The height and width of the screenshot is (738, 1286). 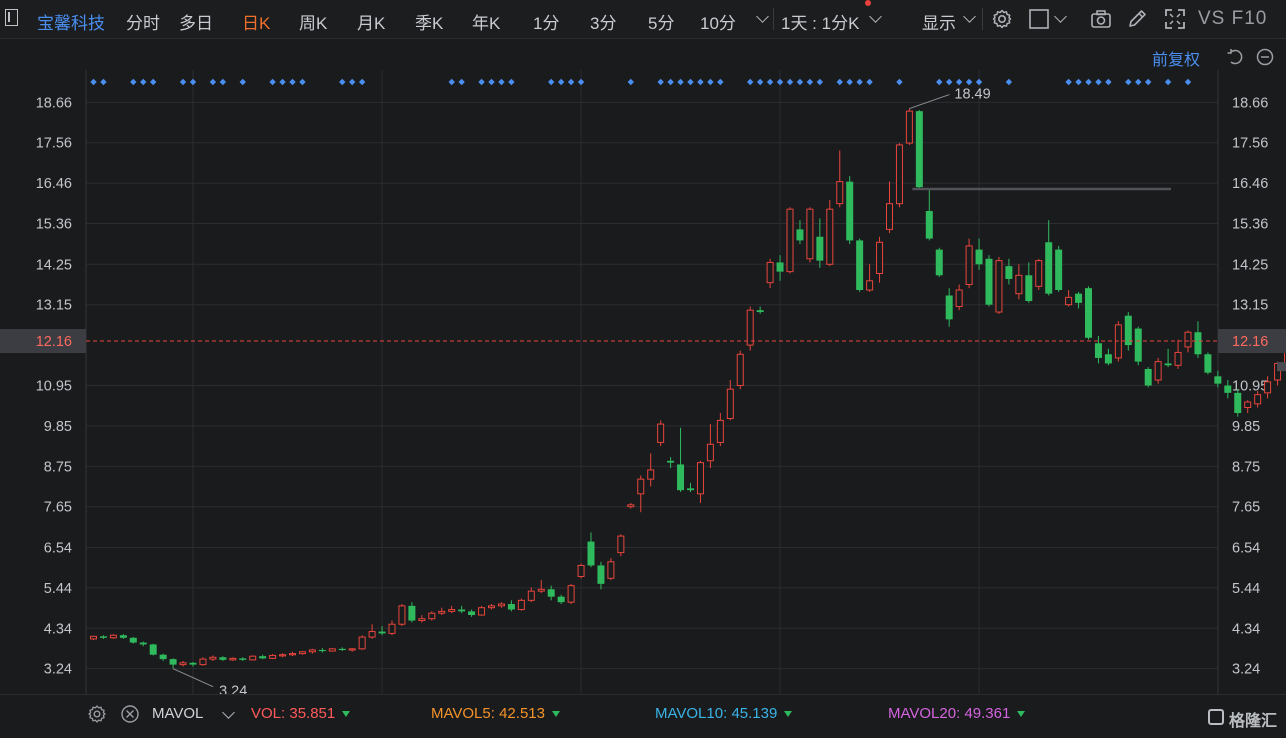 What do you see at coordinates (1265, 57) in the screenshot?
I see `minus-circle-icon` at bounding box center [1265, 57].